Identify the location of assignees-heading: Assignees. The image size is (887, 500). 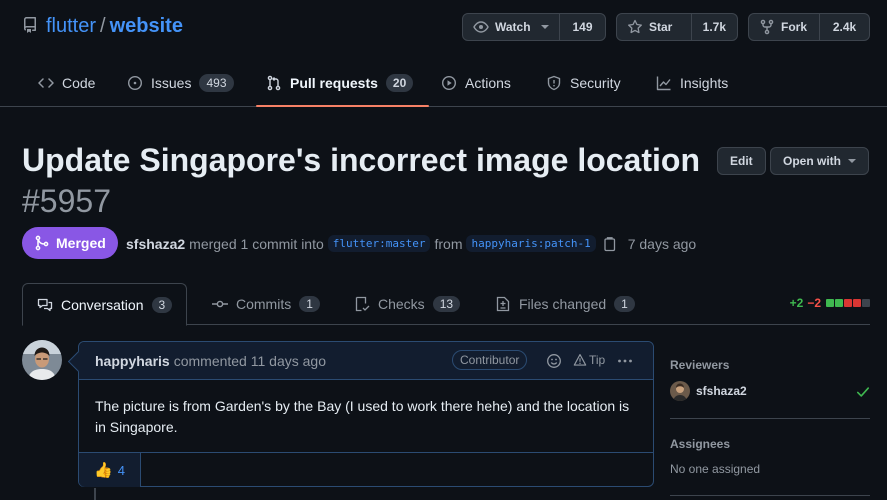
(700, 444).